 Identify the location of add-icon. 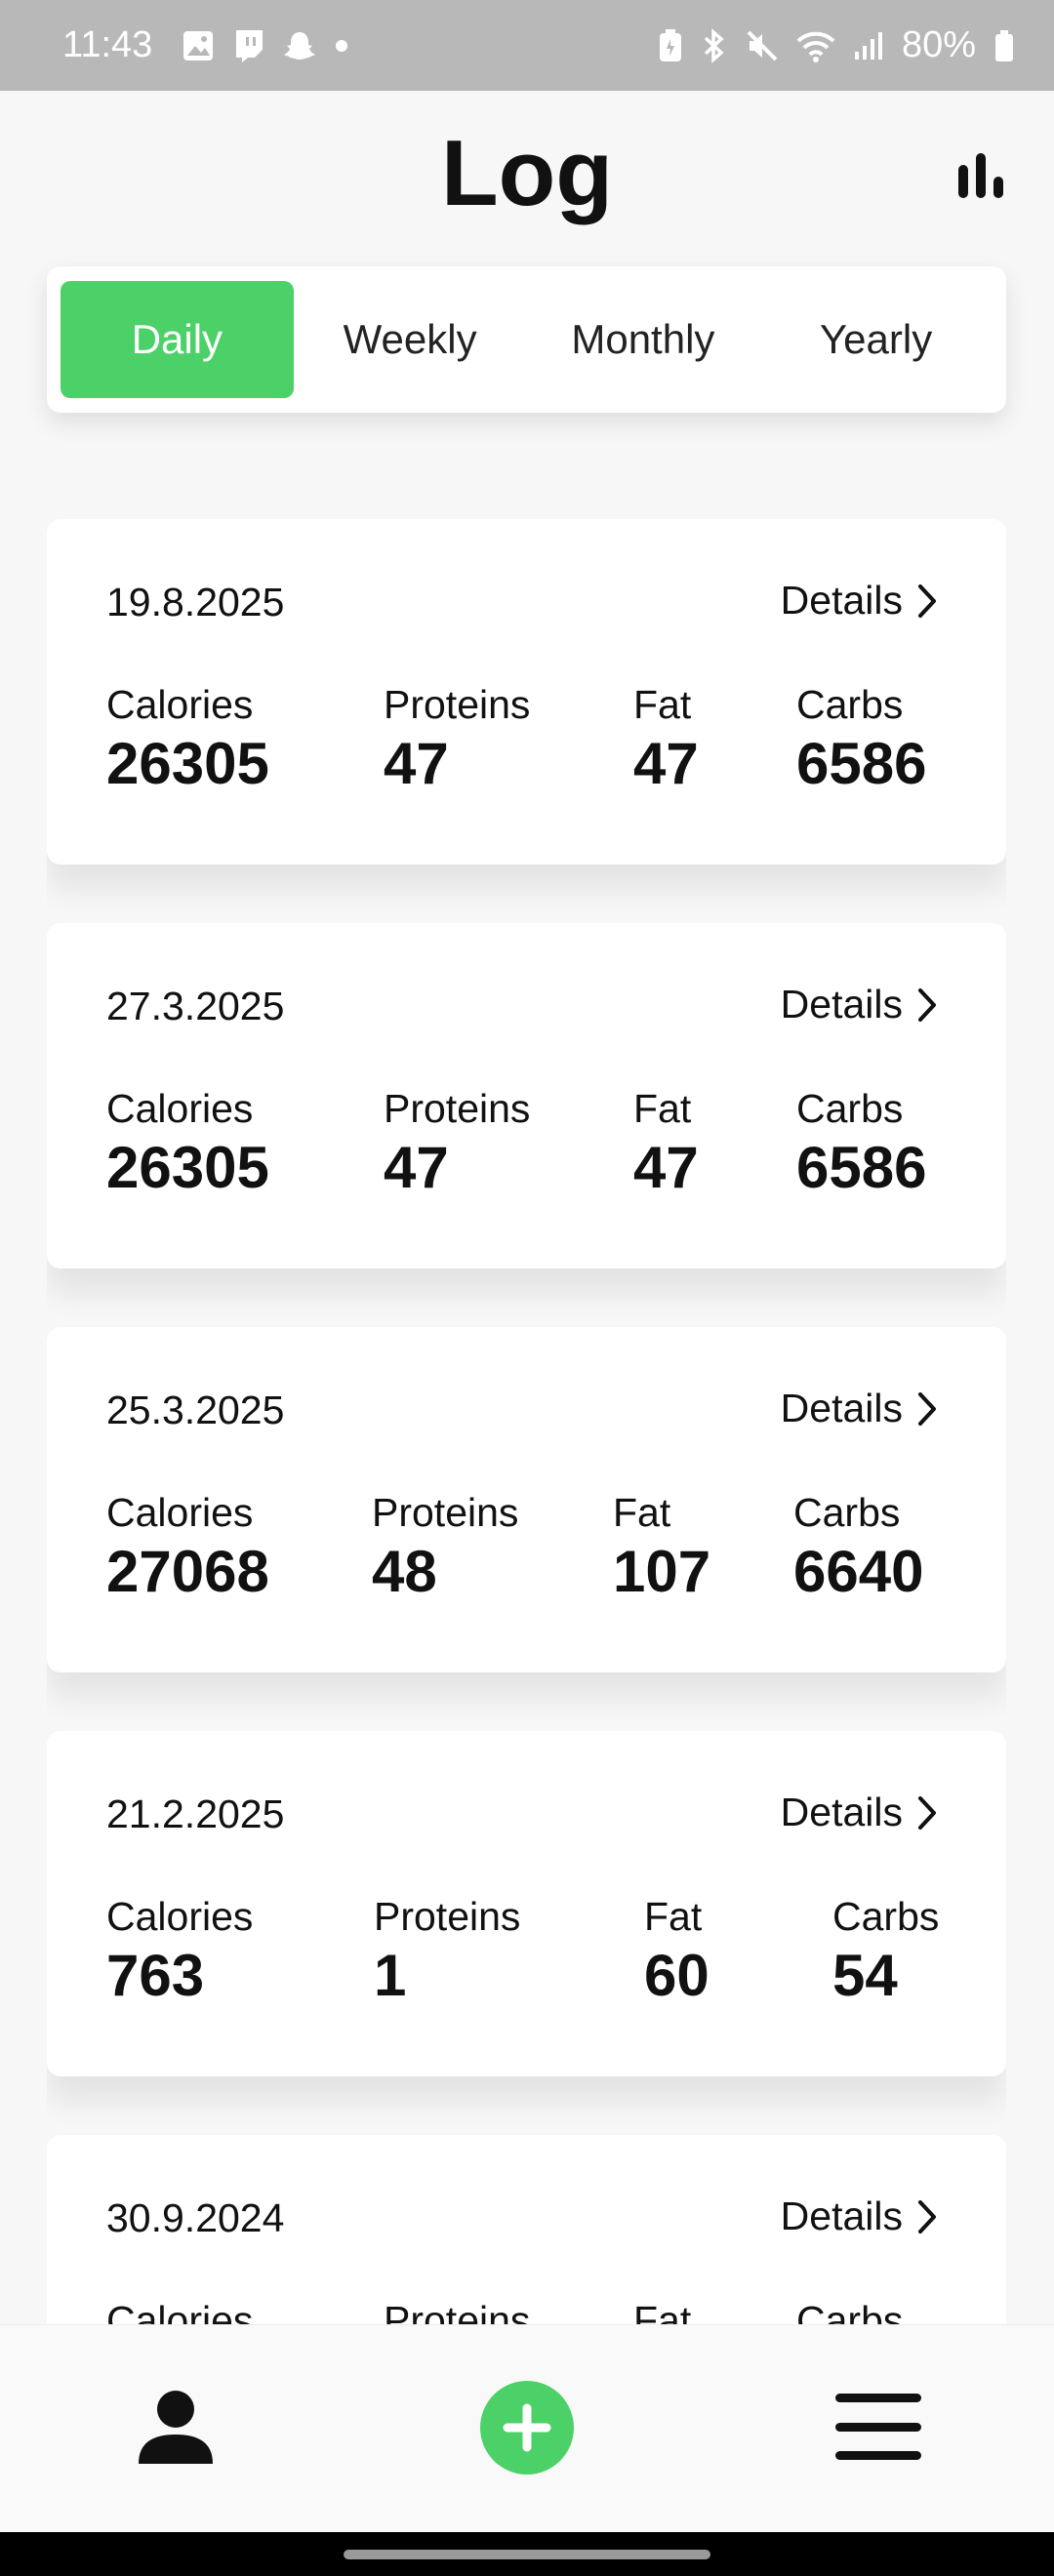
(527, 2427).